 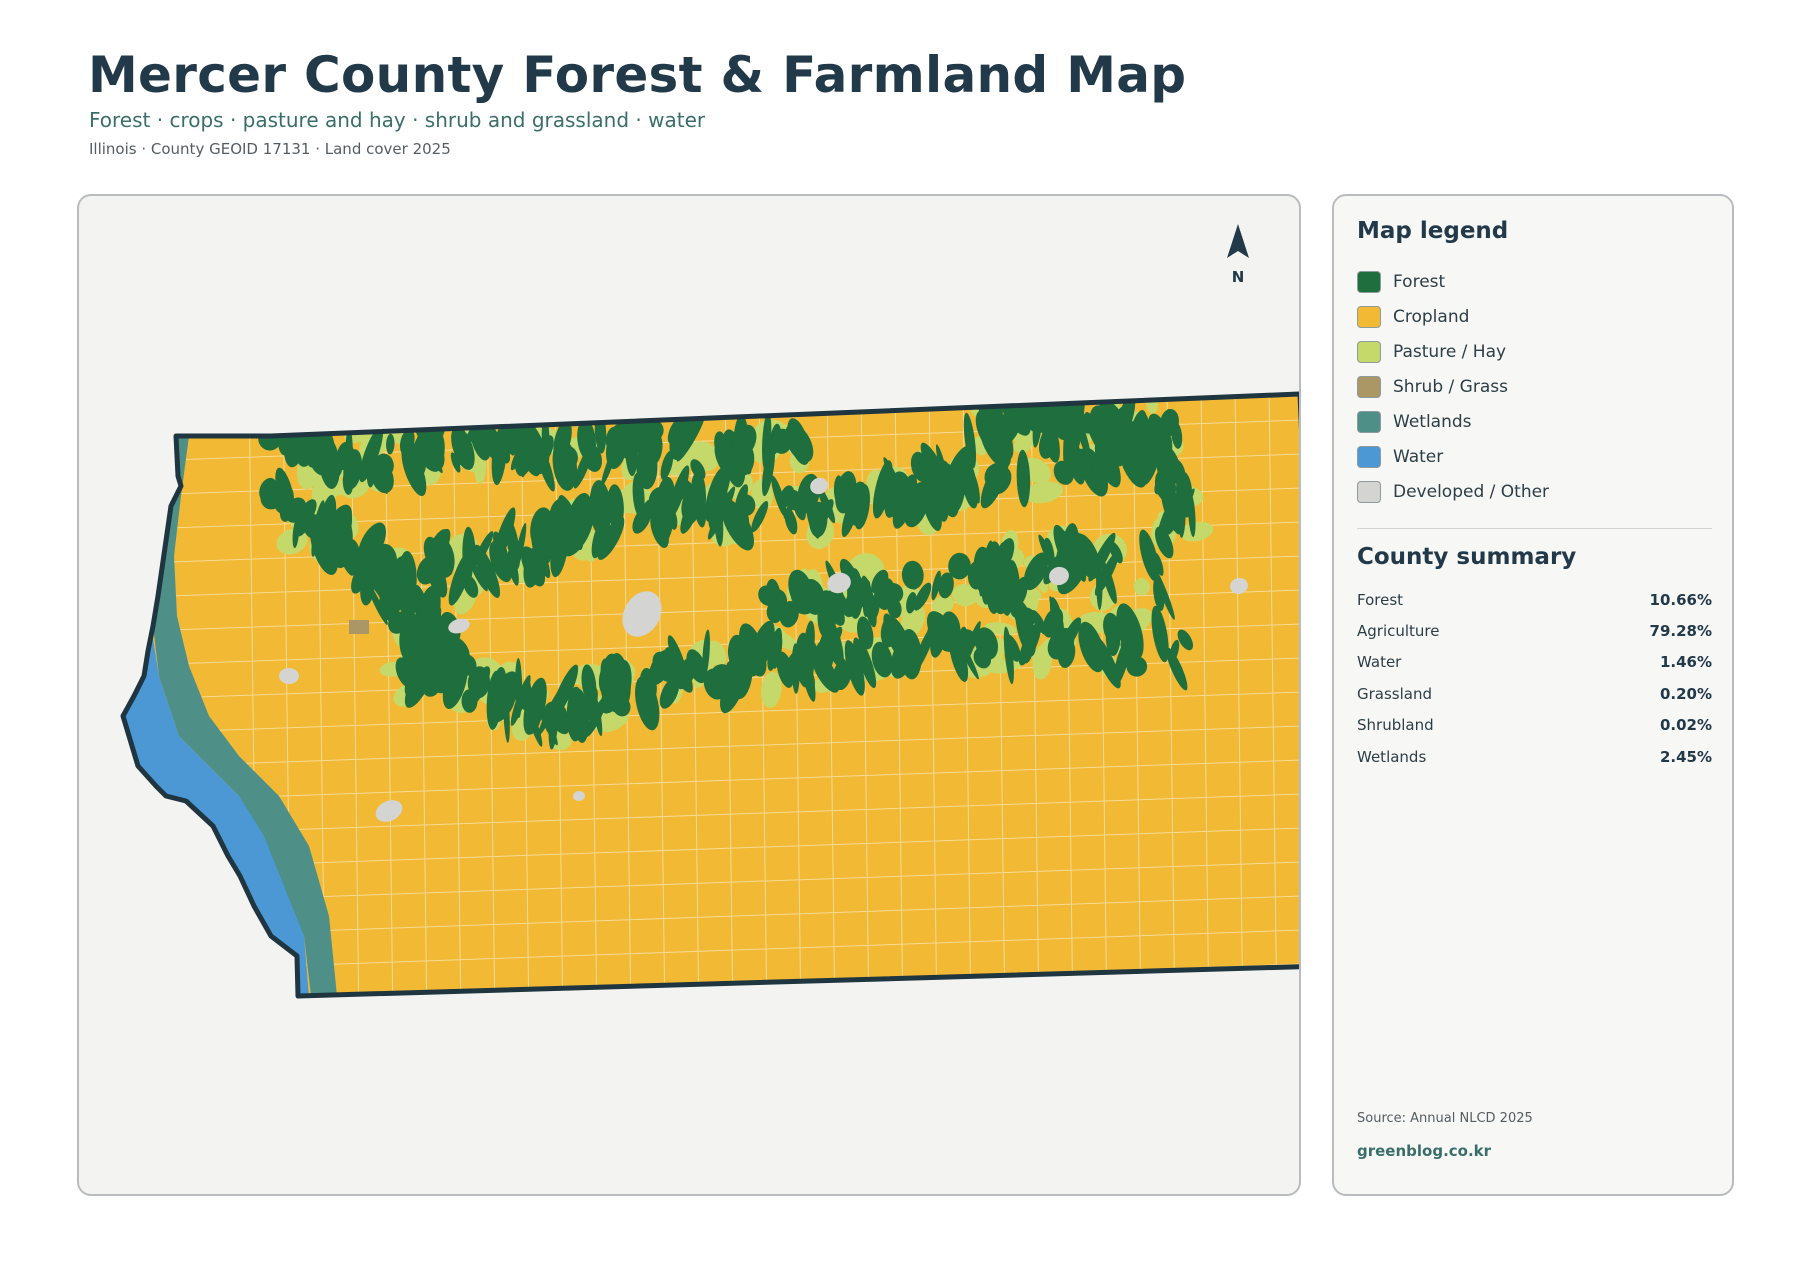 I want to click on legend-label: Shrub / Grass, so click(x=1450, y=386).